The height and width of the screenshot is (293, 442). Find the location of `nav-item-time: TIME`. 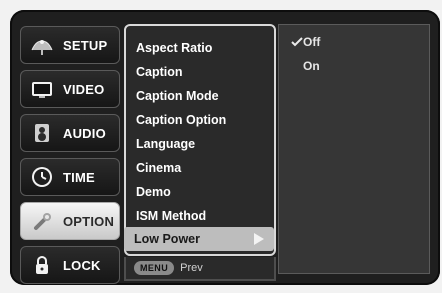

nav-item-time: TIME is located at coordinates (70, 177).